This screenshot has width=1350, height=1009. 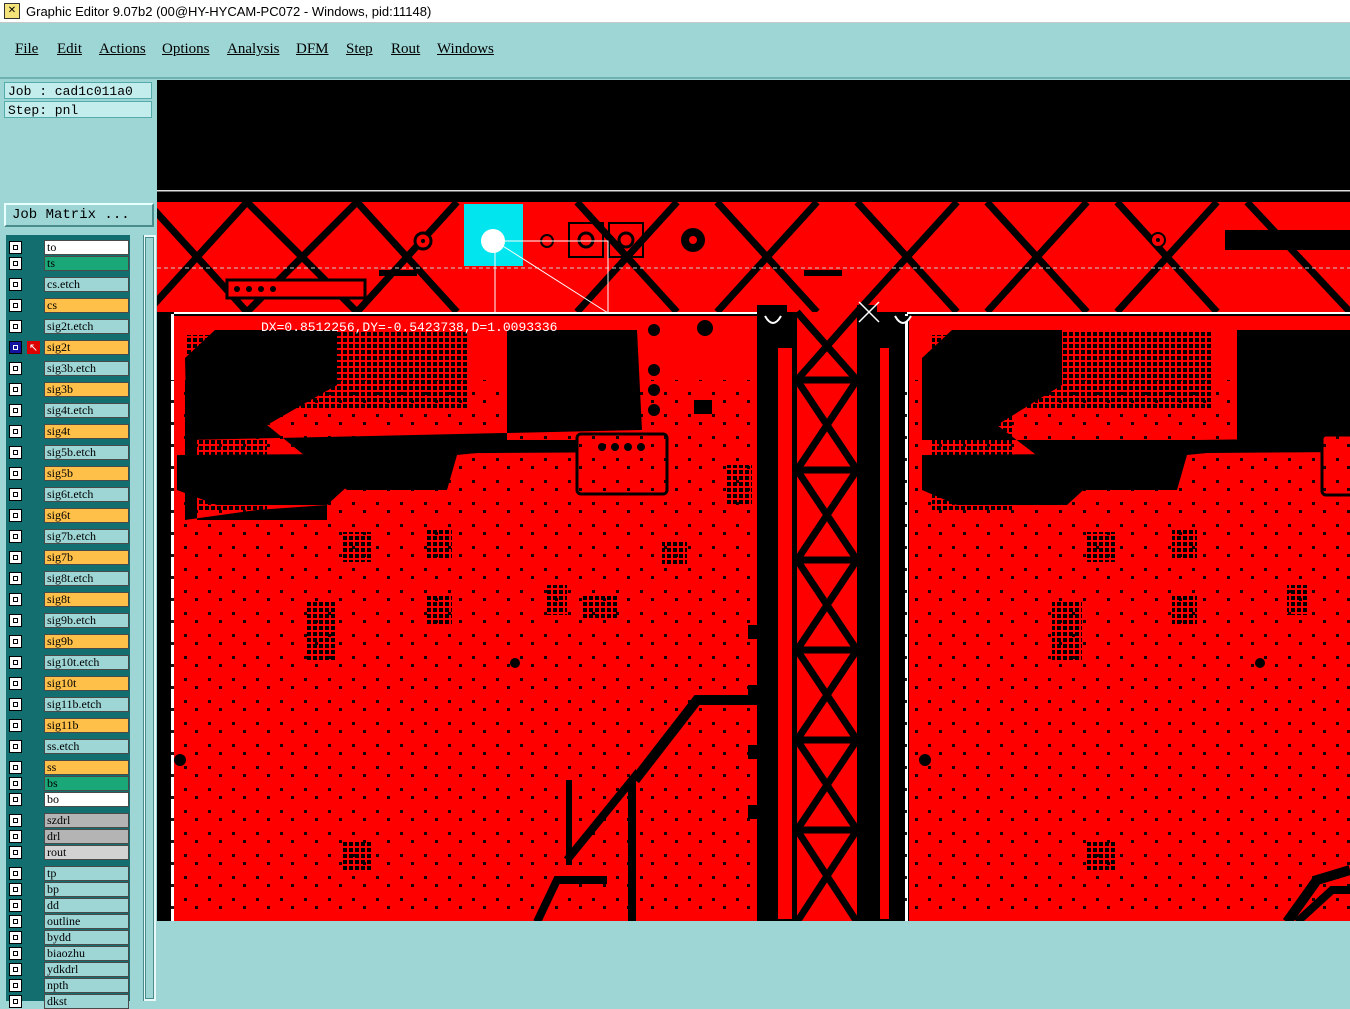 What do you see at coordinates (86, 725) in the screenshot?
I see `layer-name: sig11b` at bounding box center [86, 725].